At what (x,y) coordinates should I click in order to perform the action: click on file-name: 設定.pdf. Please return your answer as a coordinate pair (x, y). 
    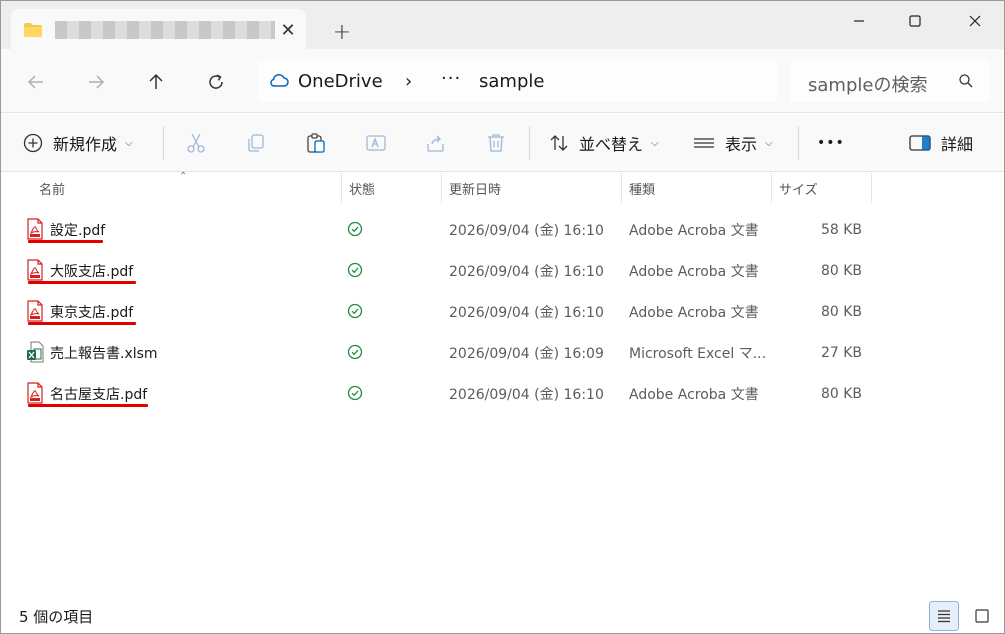
    Looking at the image, I should click on (77, 229).